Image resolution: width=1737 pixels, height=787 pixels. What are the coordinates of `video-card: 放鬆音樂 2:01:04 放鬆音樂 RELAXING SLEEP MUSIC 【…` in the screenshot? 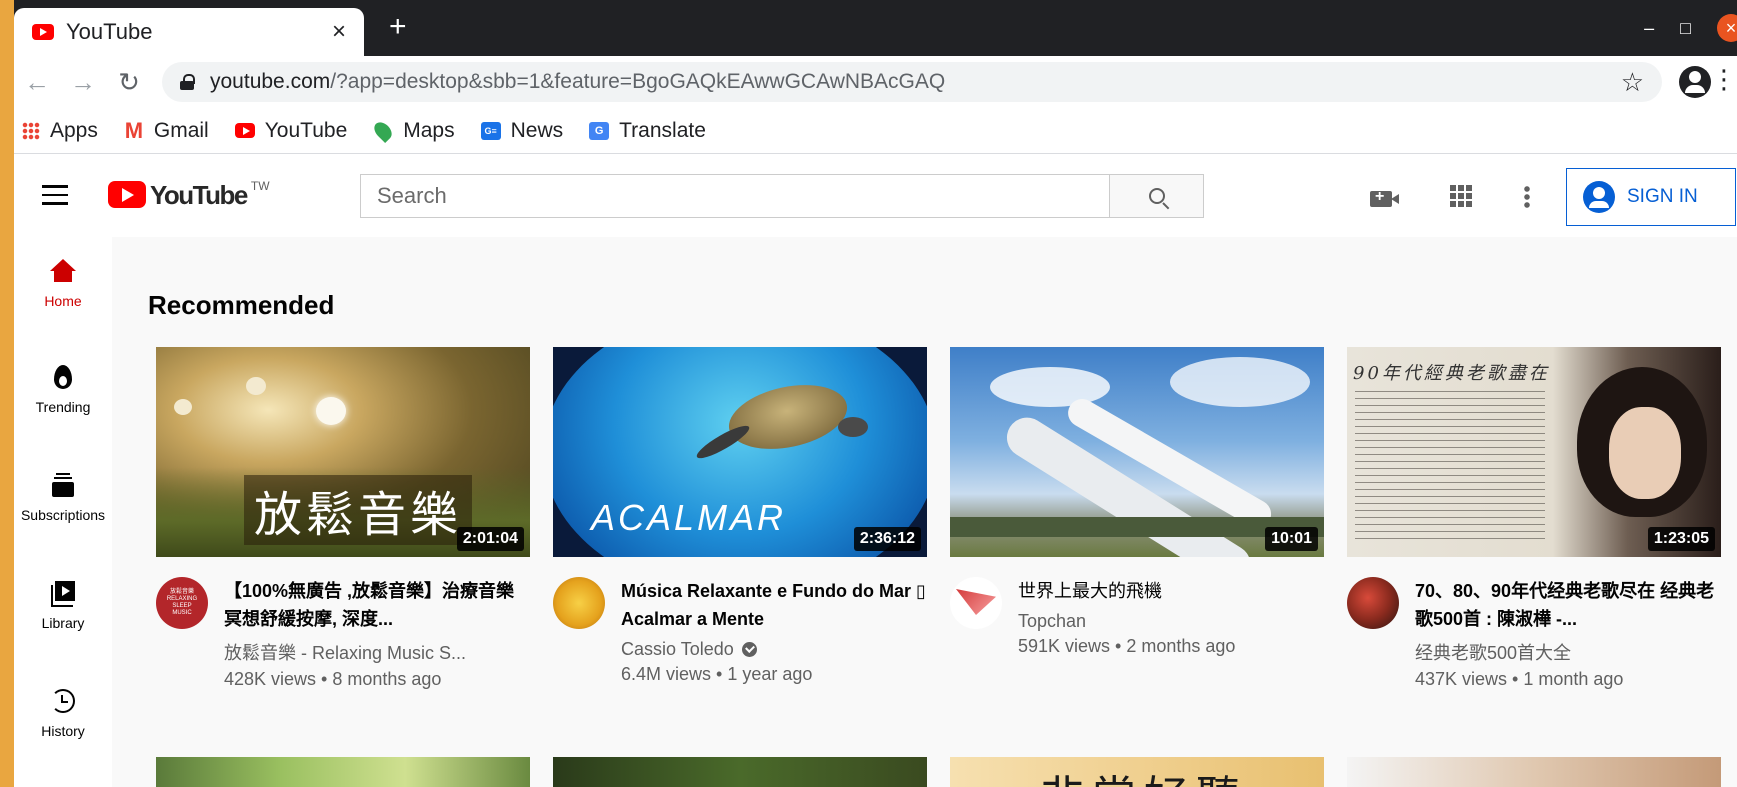 It's located at (343, 518).